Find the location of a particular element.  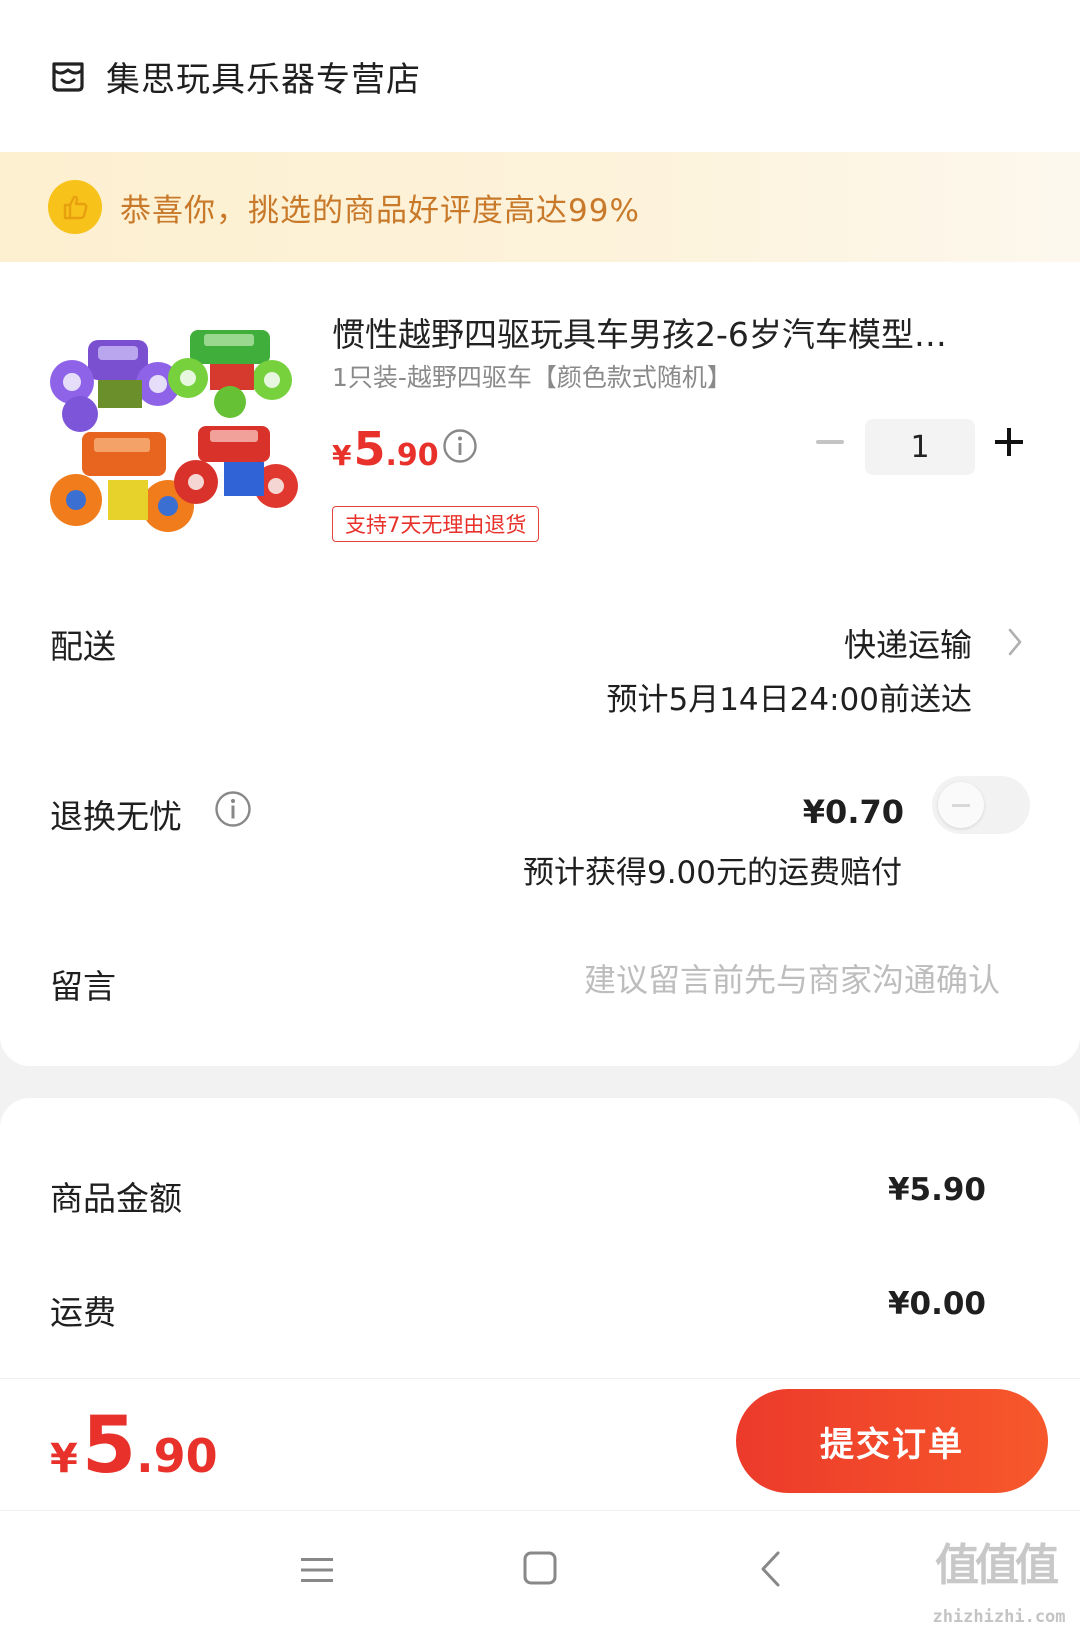

watermark-url: zhizhizhi.com is located at coordinates (999, 1617).